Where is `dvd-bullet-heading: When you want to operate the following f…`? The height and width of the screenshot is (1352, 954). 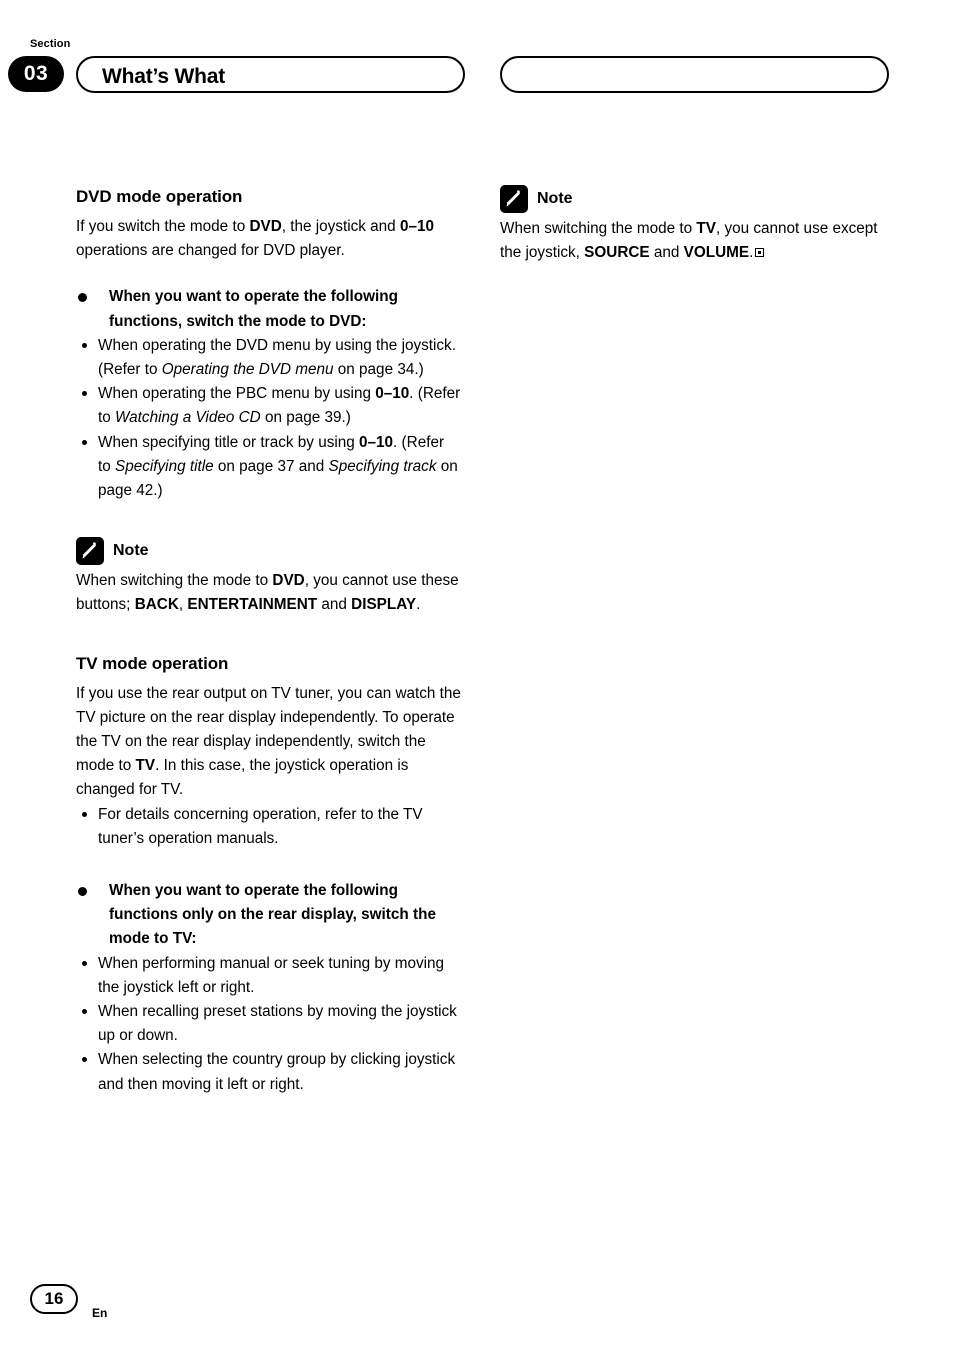
dvd-bullet-heading: When you want to operate the following f… is located at coordinates (268, 309).